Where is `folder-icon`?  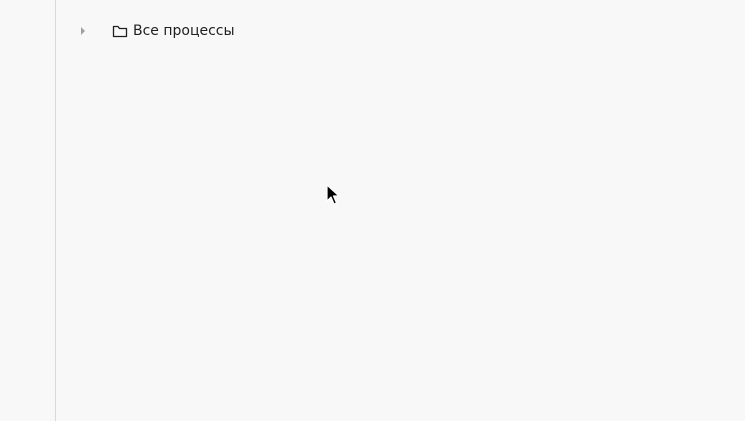
folder-icon is located at coordinates (120, 31).